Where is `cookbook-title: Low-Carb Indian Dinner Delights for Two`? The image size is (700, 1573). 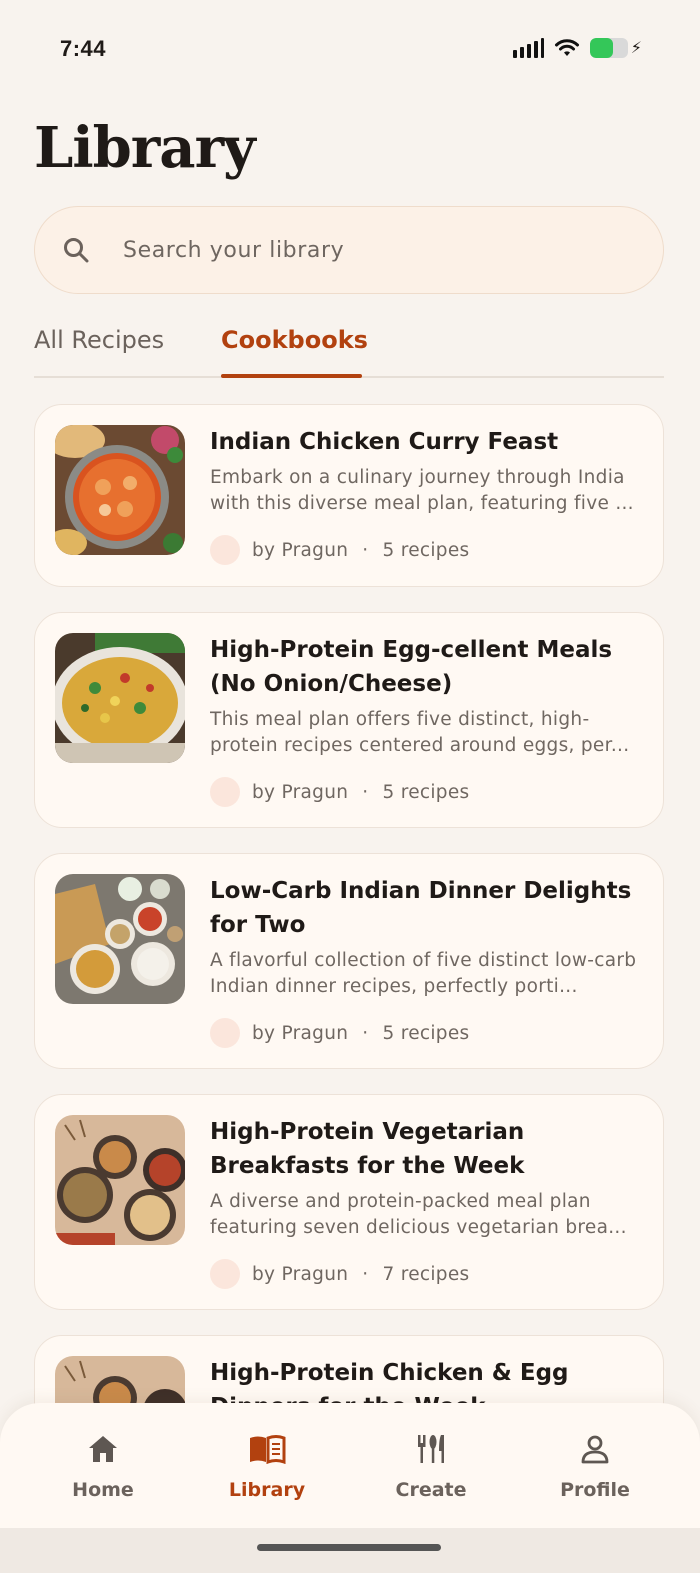
cookbook-title: Low-Carb Indian Dinner Delights for Two is located at coordinates (421, 908).